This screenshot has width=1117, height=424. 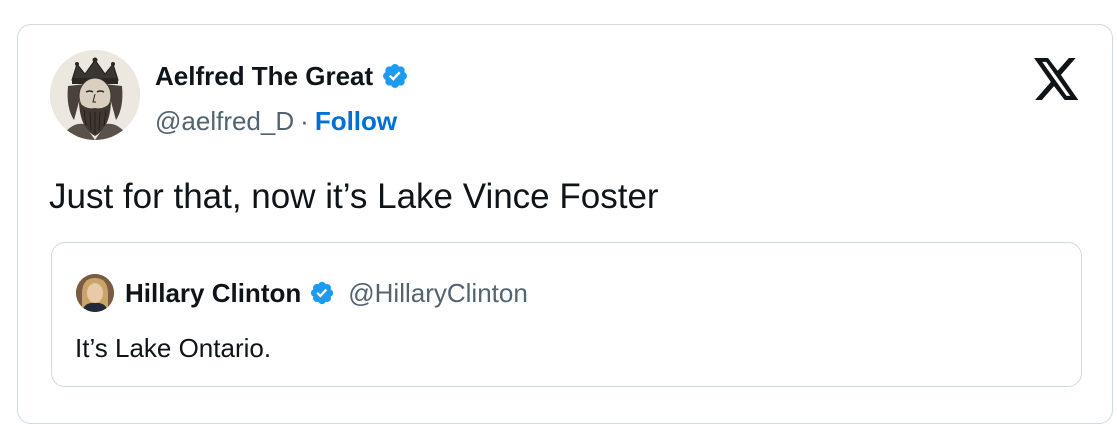 What do you see at coordinates (1057, 79) in the screenshot?
I see `x-logo-icon` at bounding box center [1057, 79].